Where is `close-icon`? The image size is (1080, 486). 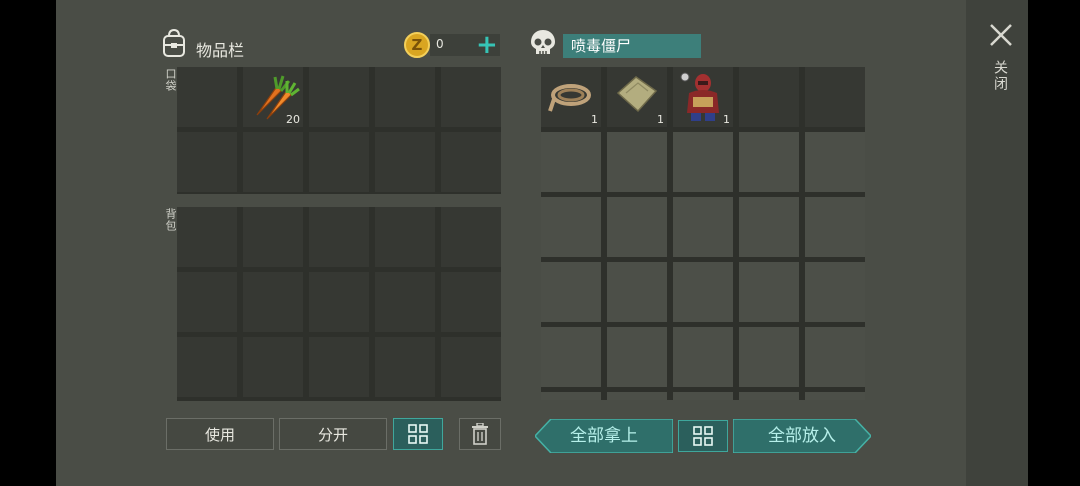
close-icon is located at coordinates (1001, 35).